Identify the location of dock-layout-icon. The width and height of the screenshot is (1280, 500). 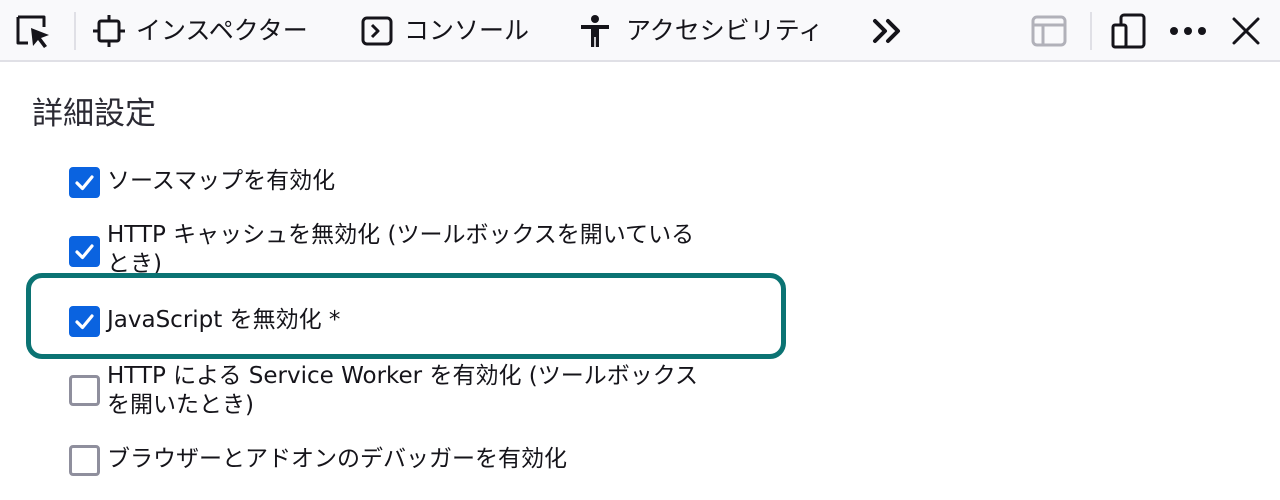
(1049, 31).